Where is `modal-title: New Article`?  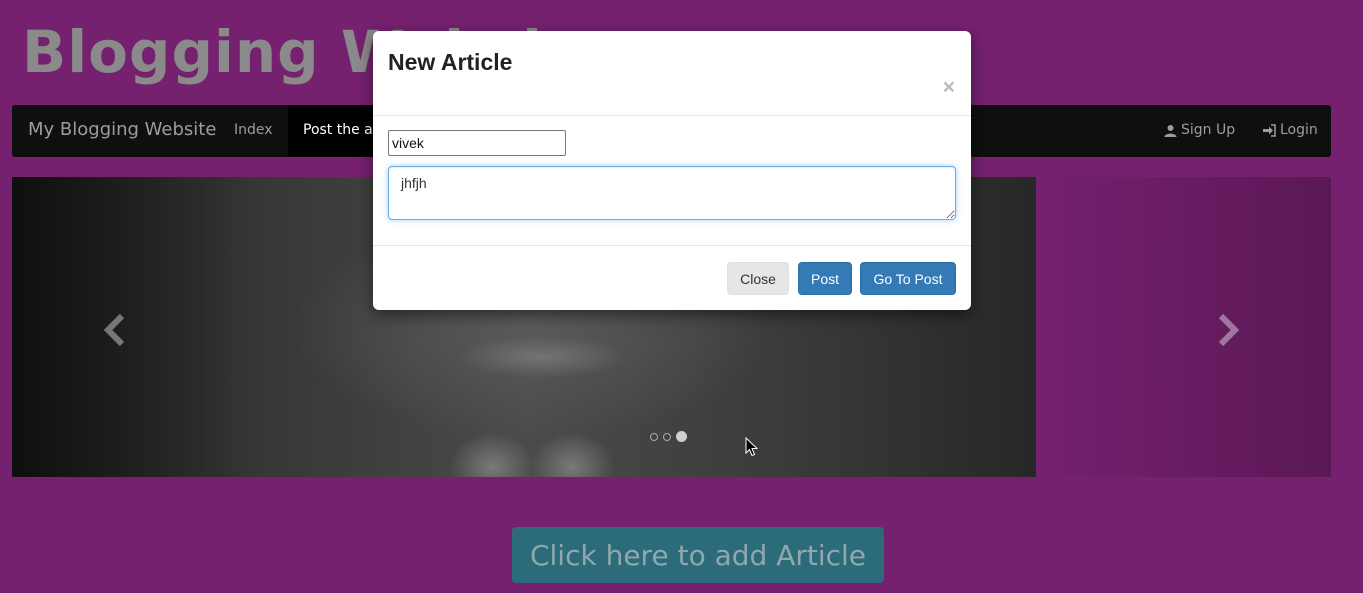
modal-title: New Article is located at coordinates (450, 62).